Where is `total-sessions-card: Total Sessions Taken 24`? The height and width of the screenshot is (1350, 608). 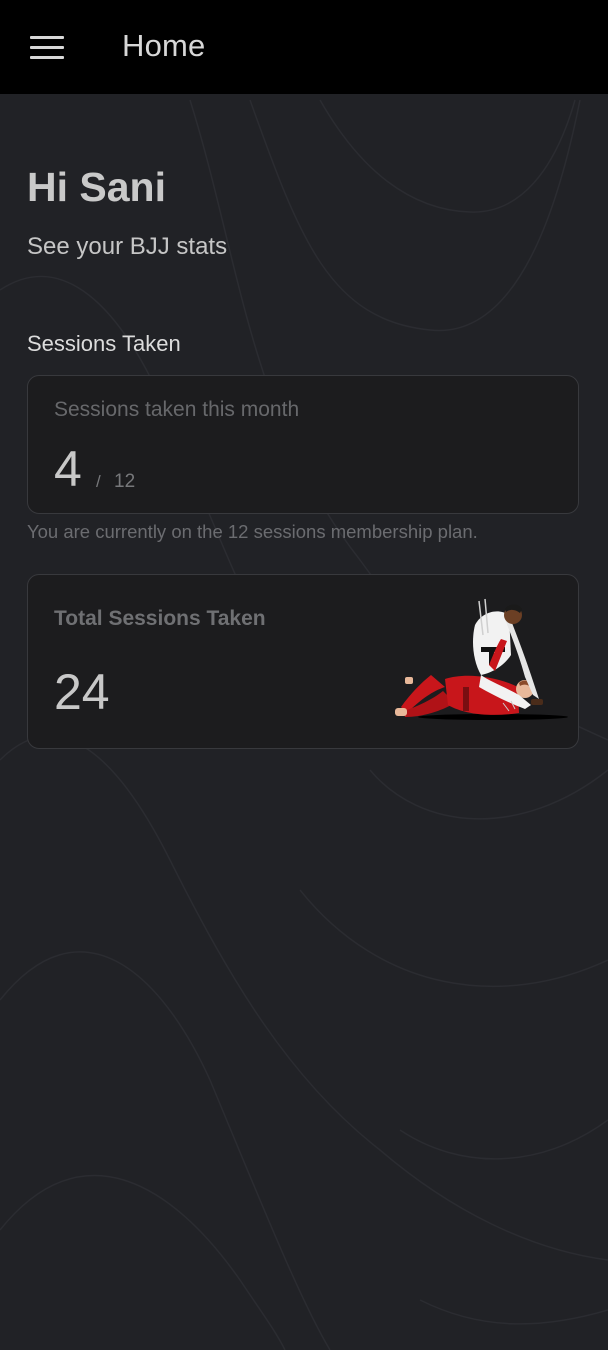
total-sessions-card: Total Sessions Taken 24 is located at coordinates (303, 661).